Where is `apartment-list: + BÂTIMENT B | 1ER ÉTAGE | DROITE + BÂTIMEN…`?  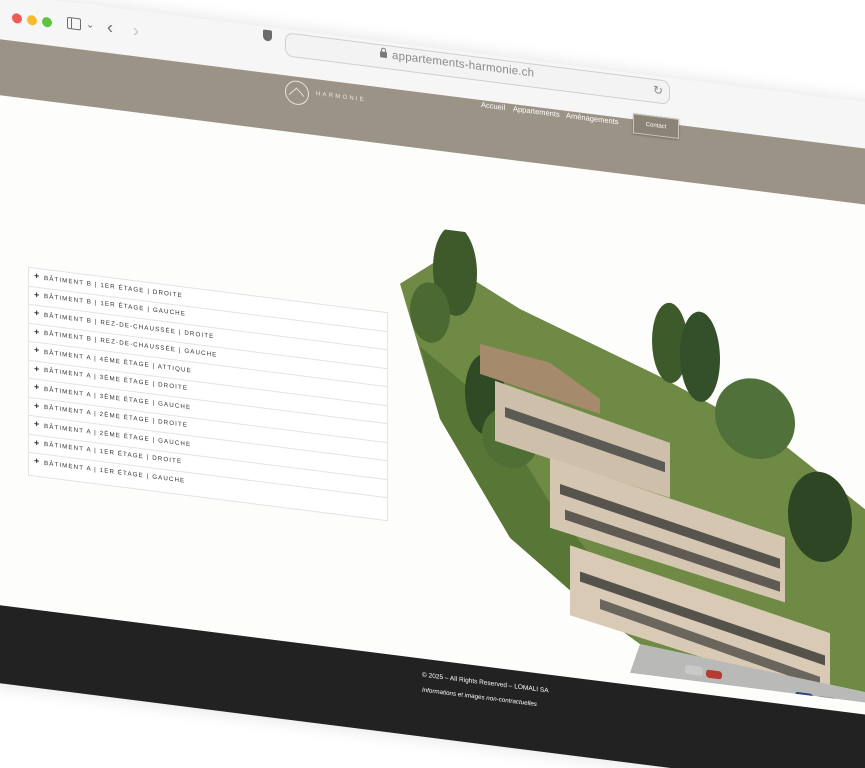
apartment-list: + BÂTIMENT B | 1ER ÉTAGE | DROITE + BÂTIMEN… is located at coordinates (208, 394).